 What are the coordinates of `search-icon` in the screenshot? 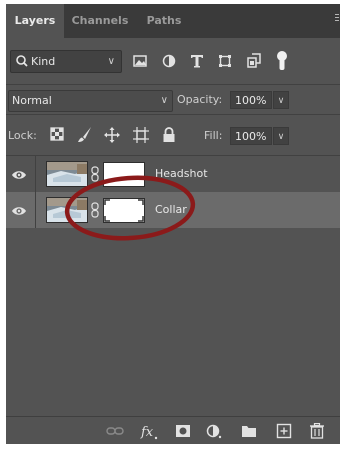 It's located at (22, 65).